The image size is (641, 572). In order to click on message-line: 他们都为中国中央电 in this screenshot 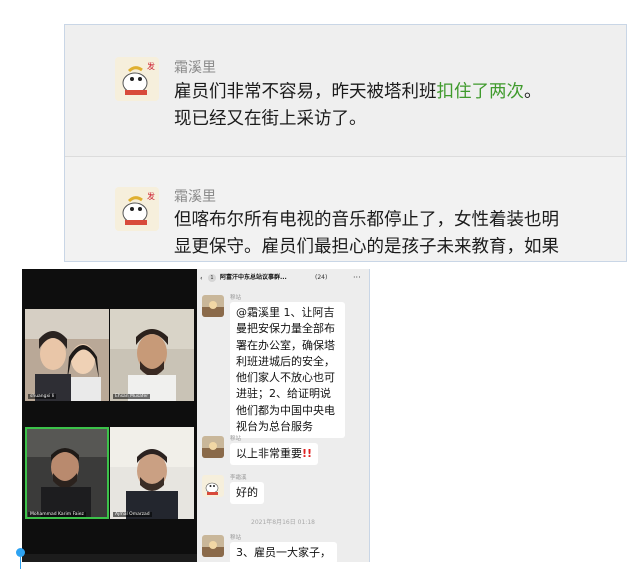, I will do `click(285, 410)`.